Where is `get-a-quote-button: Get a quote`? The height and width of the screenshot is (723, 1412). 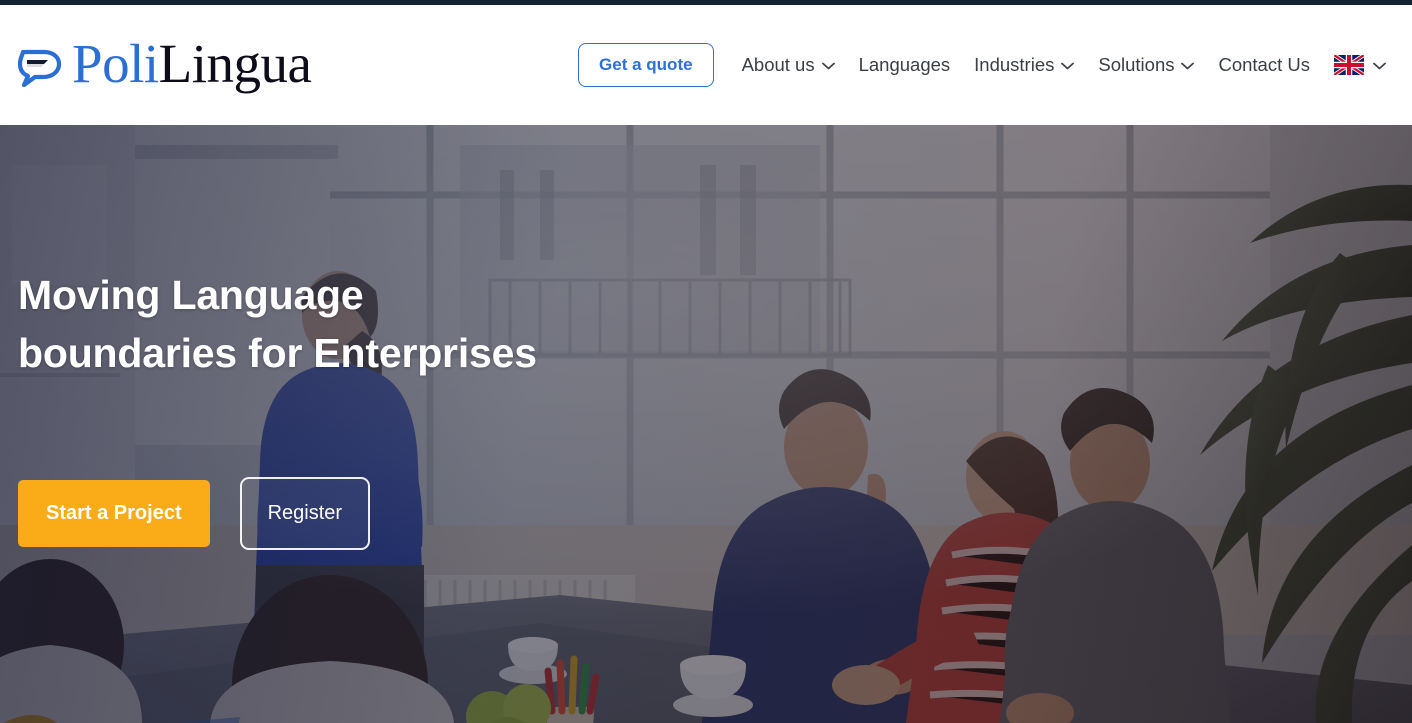
get-a-quote-button: Get a quote is located at coordinates (646, 65).